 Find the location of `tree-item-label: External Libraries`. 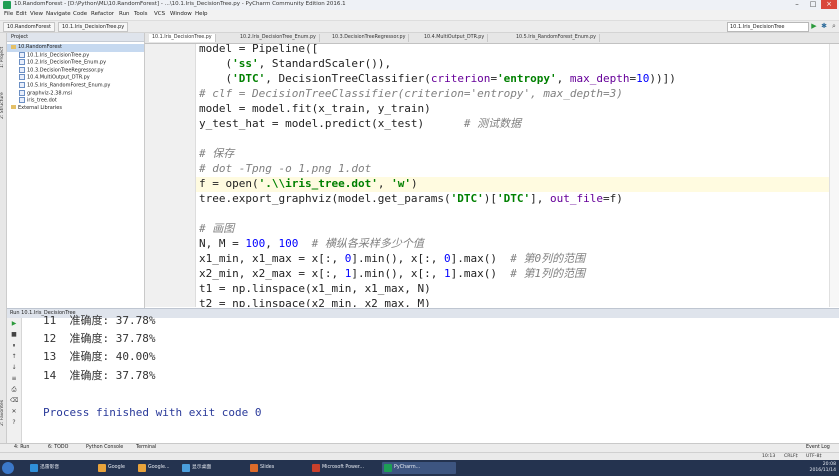

tree-item-label: External Libraries is located at coordinates (40, 107).